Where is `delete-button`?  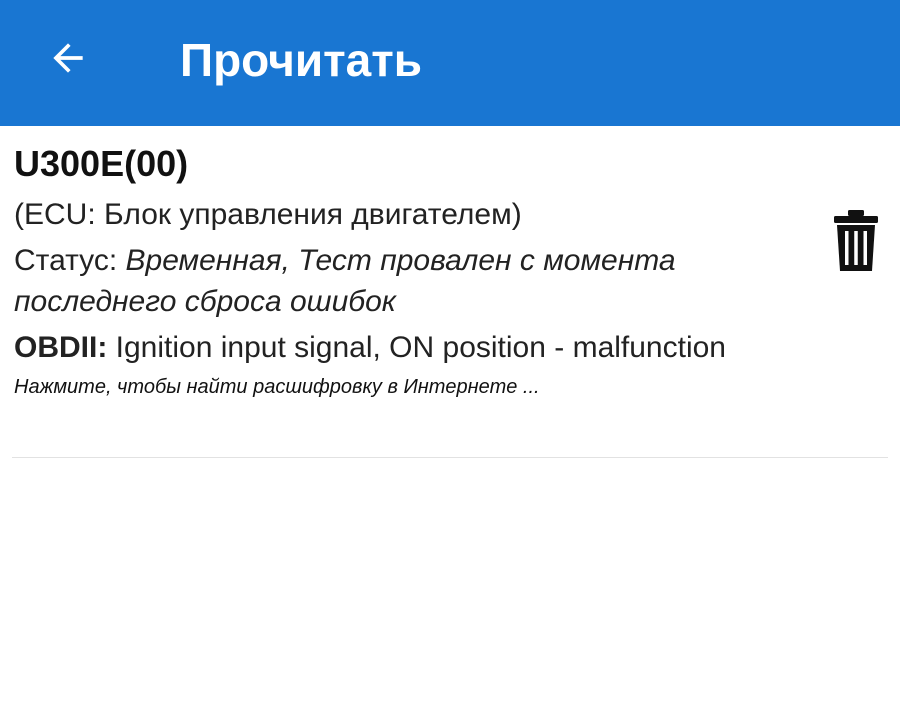 delete-button is located at coordinates (856, 241).